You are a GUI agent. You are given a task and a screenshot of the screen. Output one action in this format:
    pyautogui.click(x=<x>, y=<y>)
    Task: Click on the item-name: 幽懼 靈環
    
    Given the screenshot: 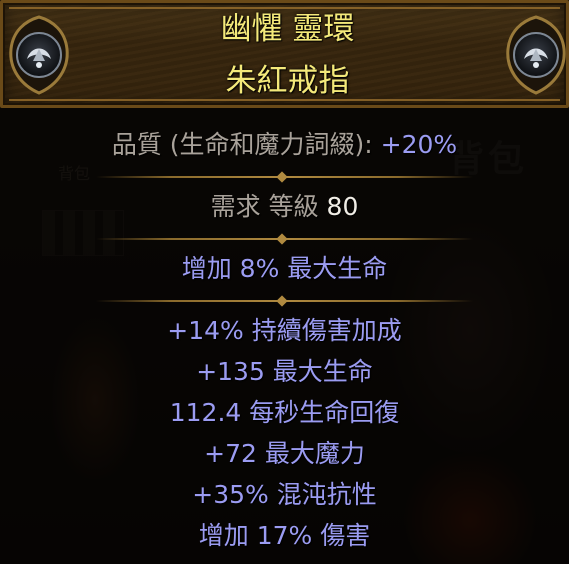 What is the action you would take?
    pyautogui.click(x=287, y=29)
    